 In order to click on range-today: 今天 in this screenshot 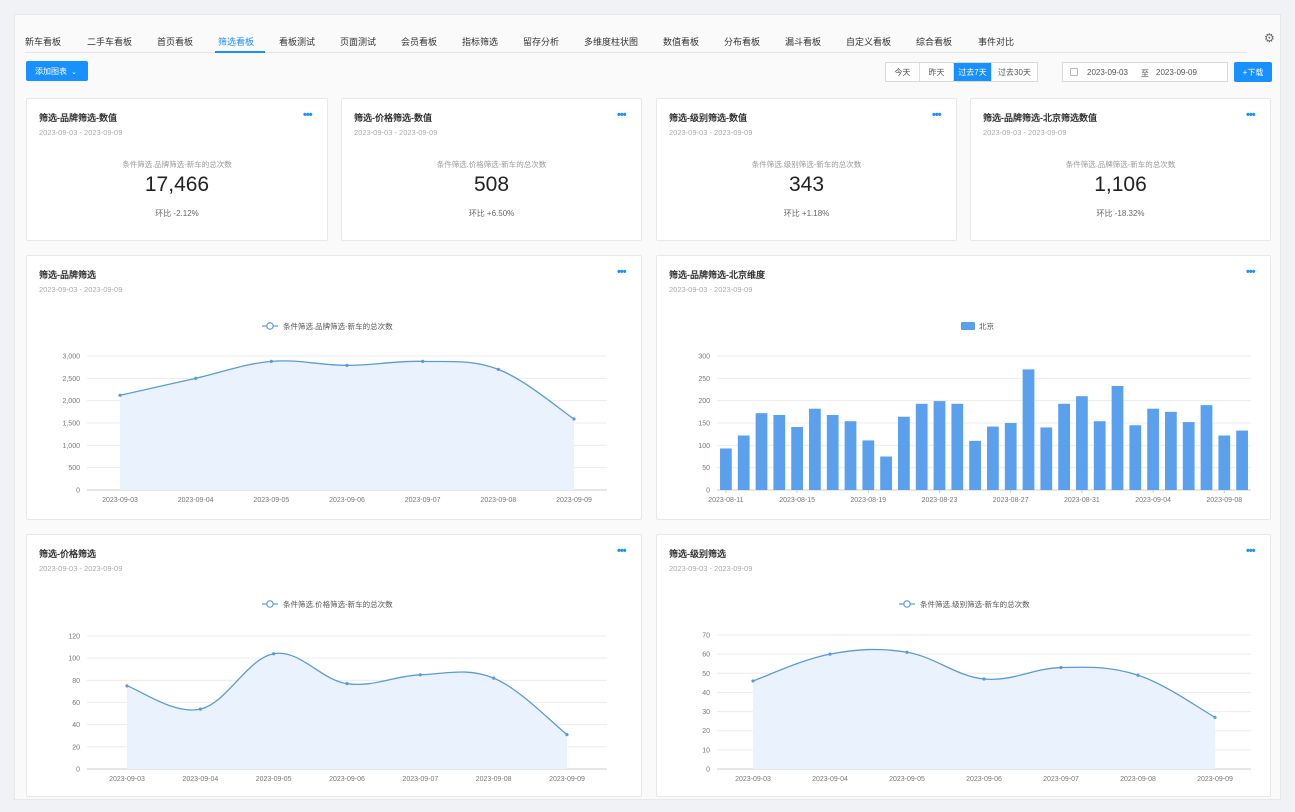, I will do `click(903, 72)`.